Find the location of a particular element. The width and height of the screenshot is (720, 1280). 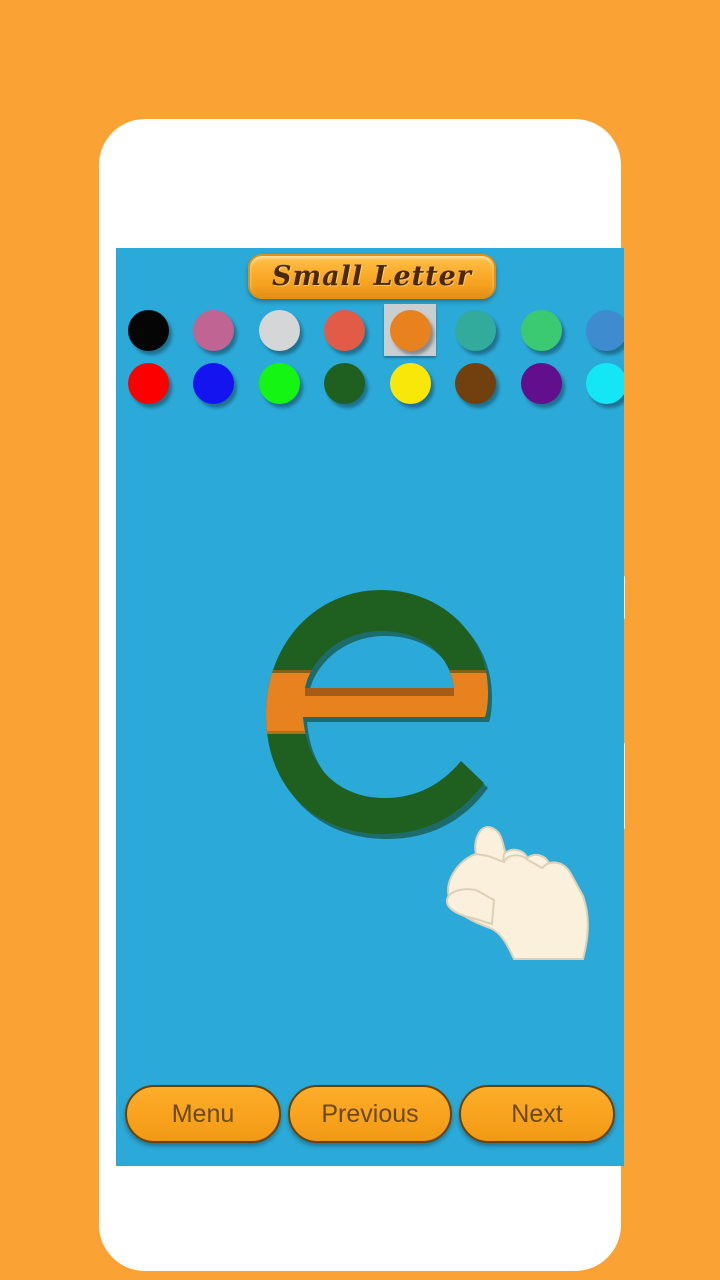

color-palette is located at coordinates (370, 357).